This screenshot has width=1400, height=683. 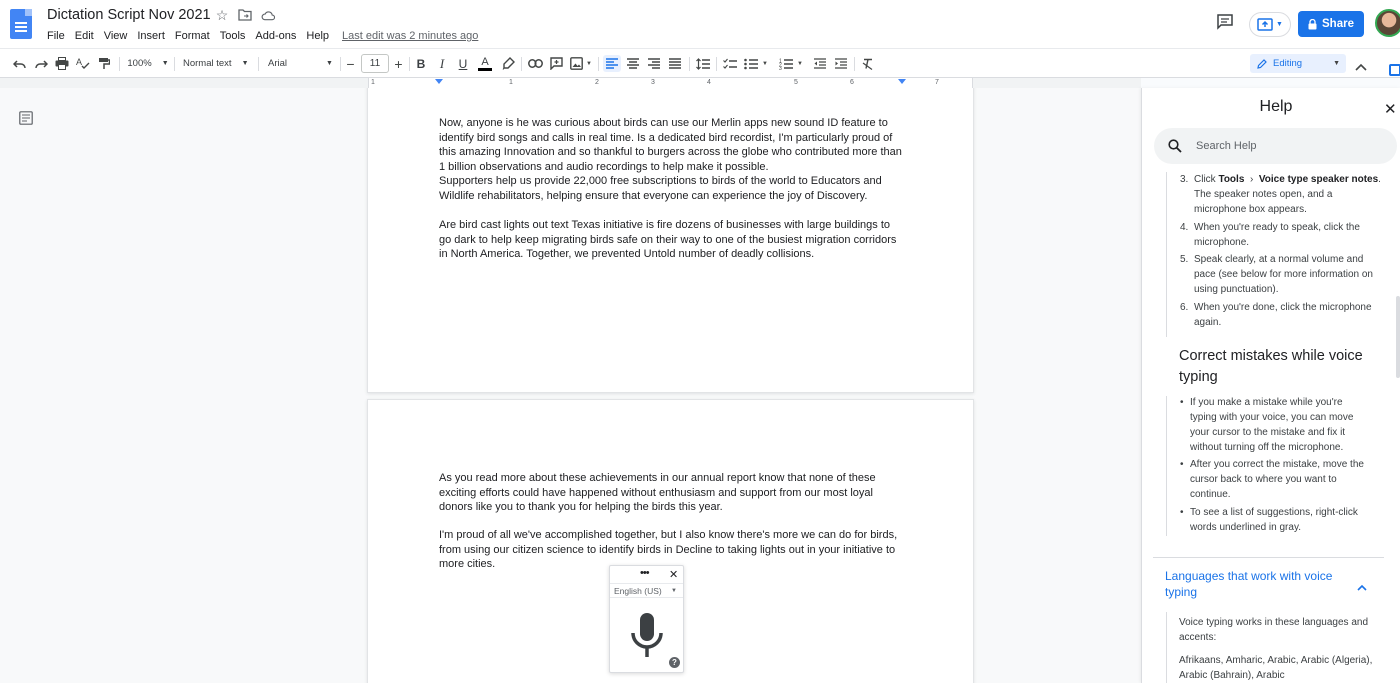 What do you see at coordinates (1398, 337) in the screenshot?
I see `help-scrollbar` at bounding box center [1398, 337].